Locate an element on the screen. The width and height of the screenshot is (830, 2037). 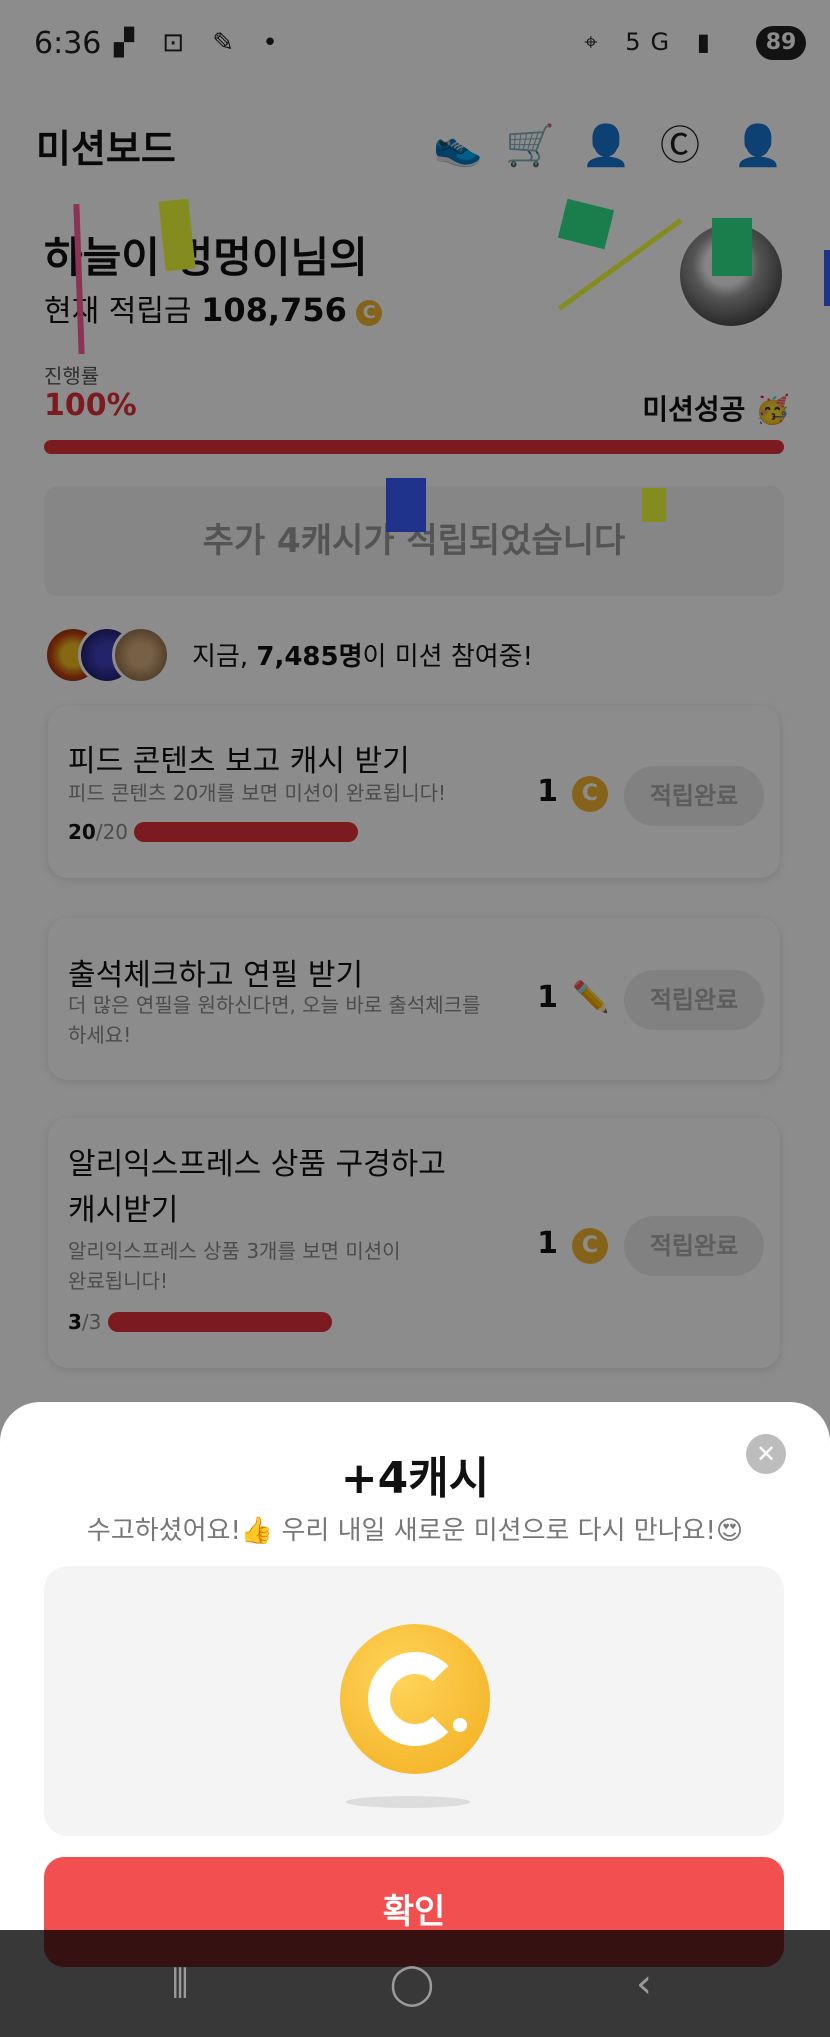
recent-apps-icon: ⦀ is located at coordinates (180, 1984).